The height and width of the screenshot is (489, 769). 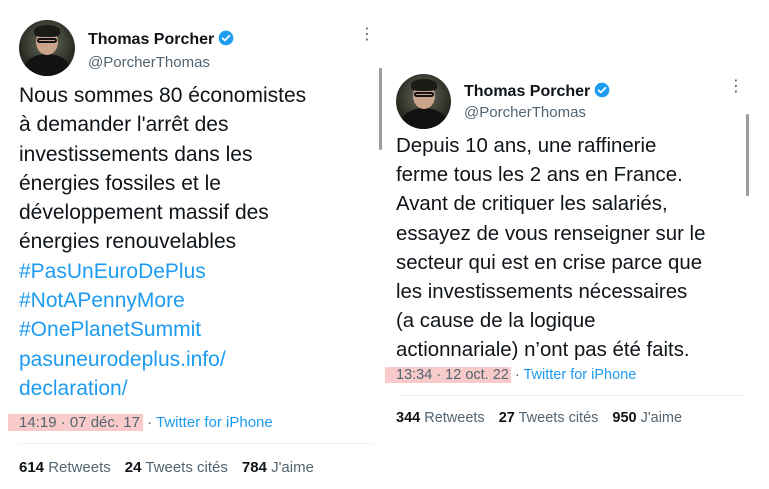 What do you see at coordinates (162, 388) in the screenshot?
I see `url-link: declaration/` at bounding box center [162, 388].